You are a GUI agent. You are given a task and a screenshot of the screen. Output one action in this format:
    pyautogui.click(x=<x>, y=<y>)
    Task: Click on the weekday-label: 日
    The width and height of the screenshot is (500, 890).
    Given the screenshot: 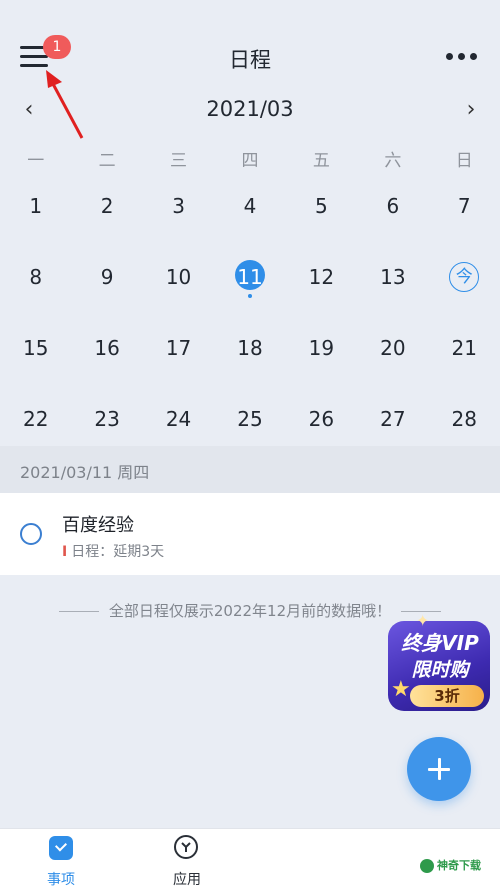 What is the action you would take?
    pyautogui.click(x=464, y=161)
    